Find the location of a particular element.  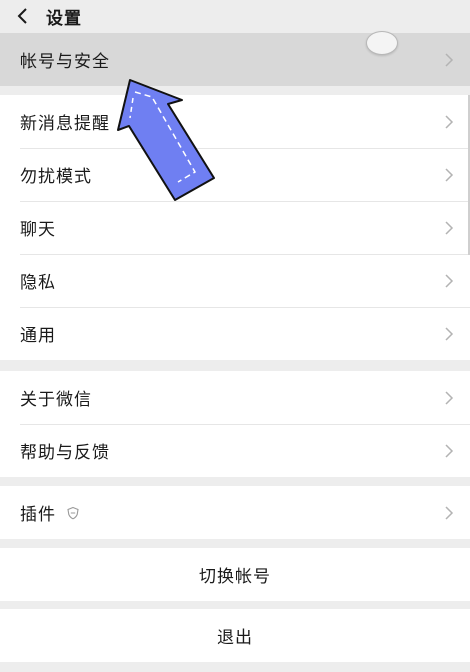

settings-item-about-wechat: 关于微信 is located at coordinates (235, 397).